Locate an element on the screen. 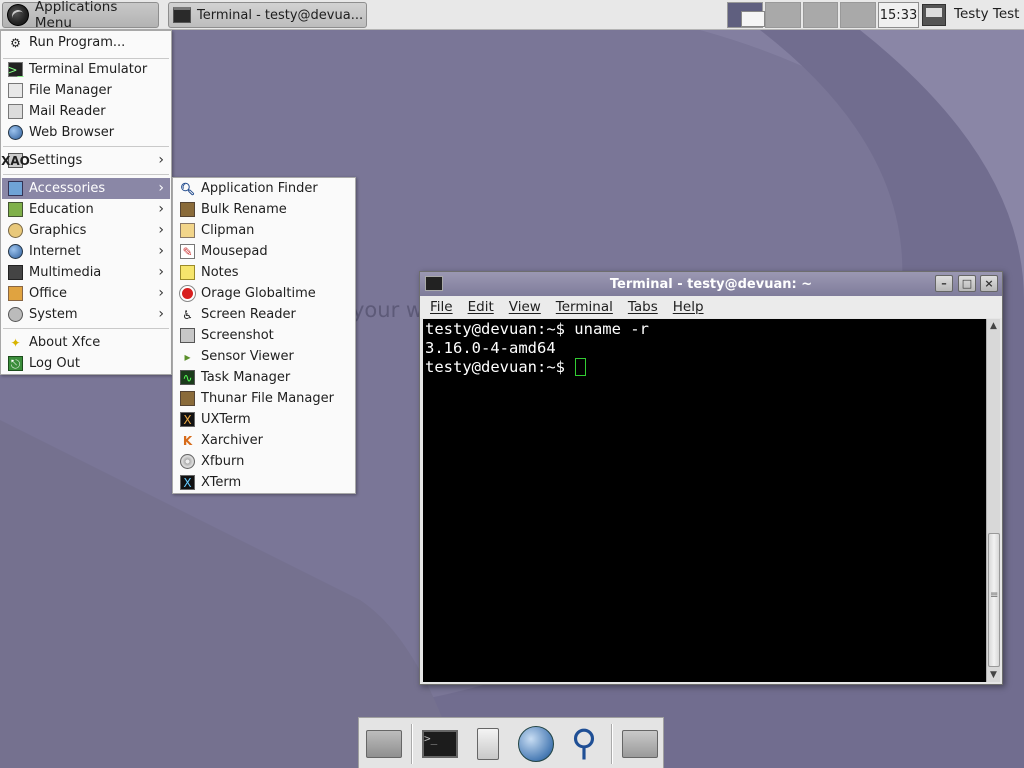  menu-item-orage-globaltime: Orage Globaltime is located at coordinates (264, 293).